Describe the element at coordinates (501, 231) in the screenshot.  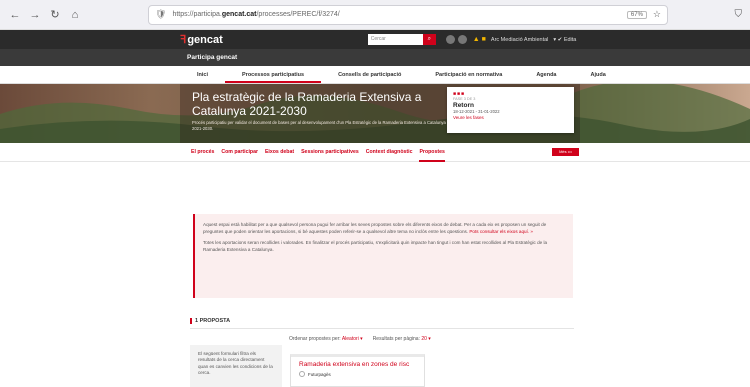
I see `axes-link: Pots consultar els eixos aquí. »` at that location.